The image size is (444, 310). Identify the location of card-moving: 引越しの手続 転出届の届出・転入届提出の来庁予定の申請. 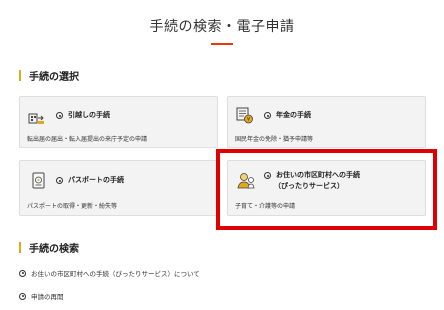
(118, 122).